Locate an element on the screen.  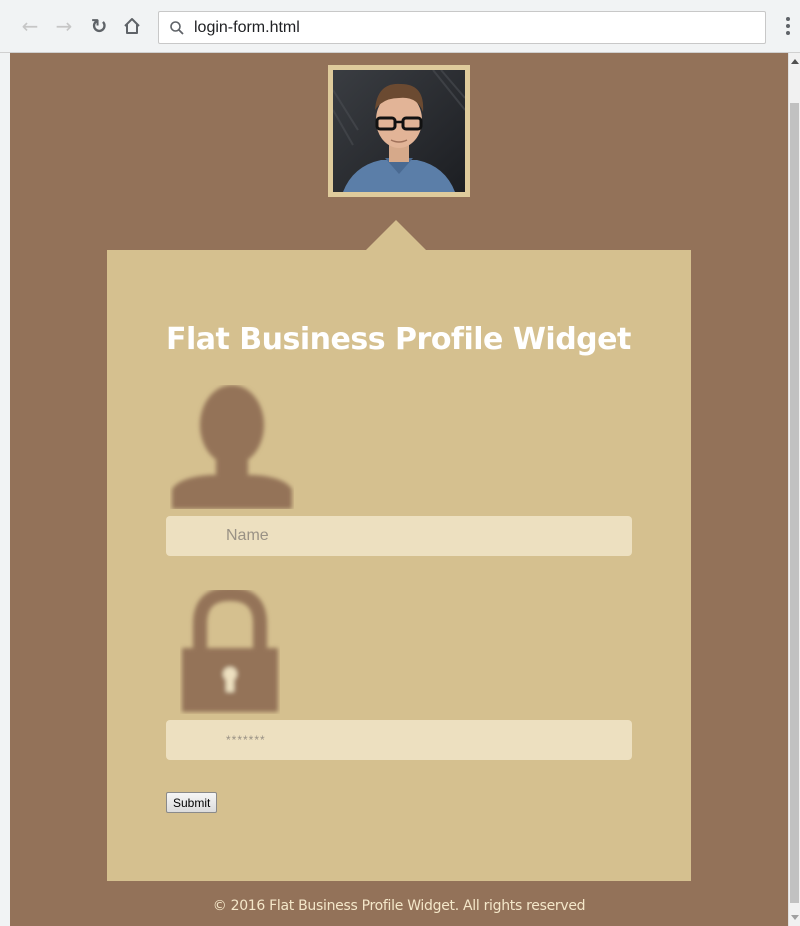
home-icon is located at coordinates (132, 26).